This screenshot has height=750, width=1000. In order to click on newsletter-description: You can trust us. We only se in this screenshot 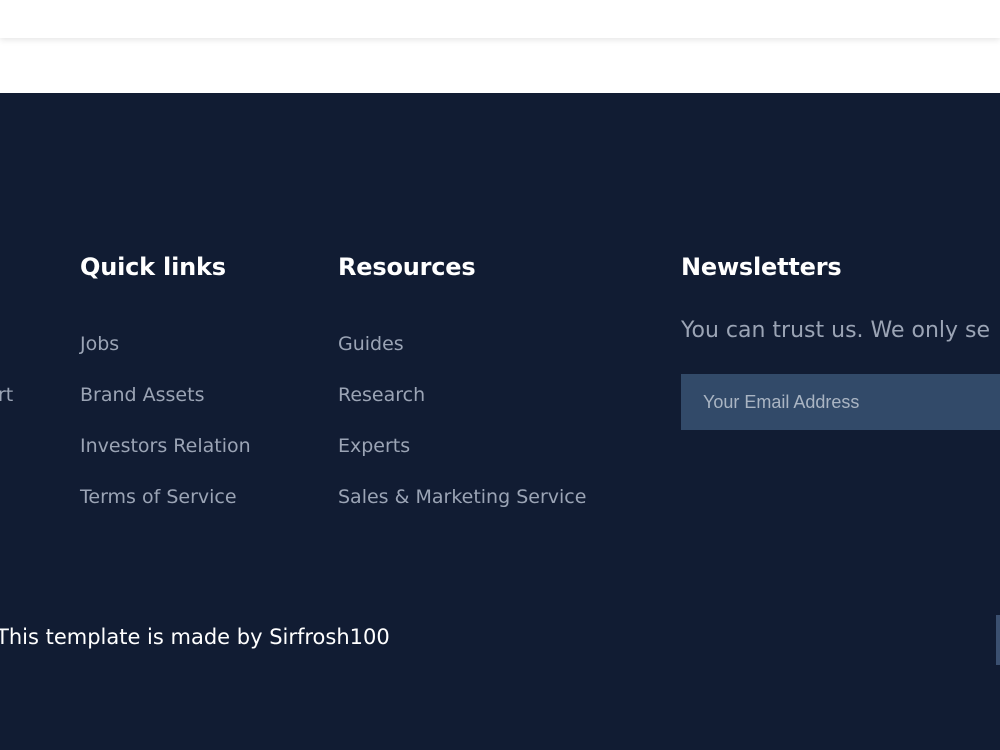, I will do `click(836, 330)`.